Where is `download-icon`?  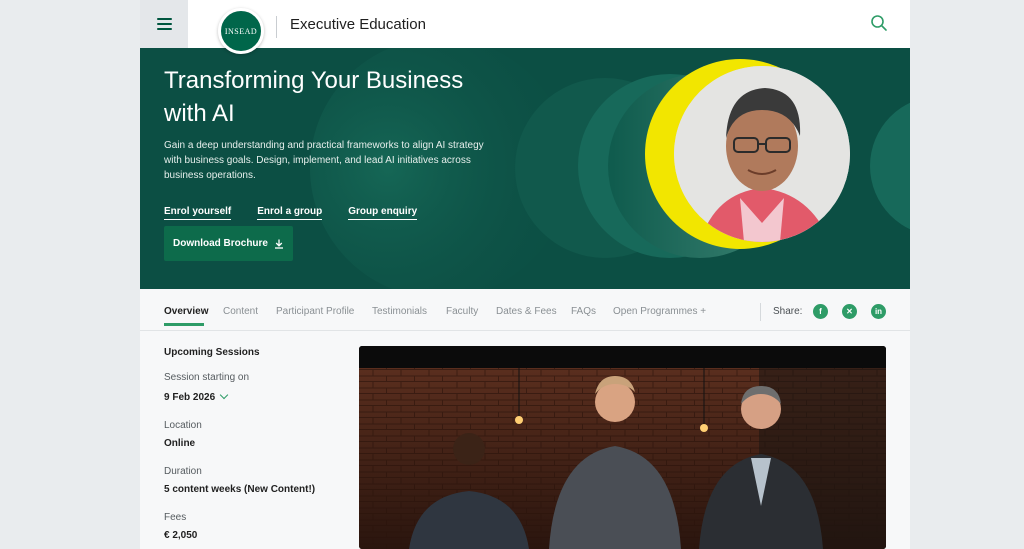
download-icon is located at coordinates (279, 244).